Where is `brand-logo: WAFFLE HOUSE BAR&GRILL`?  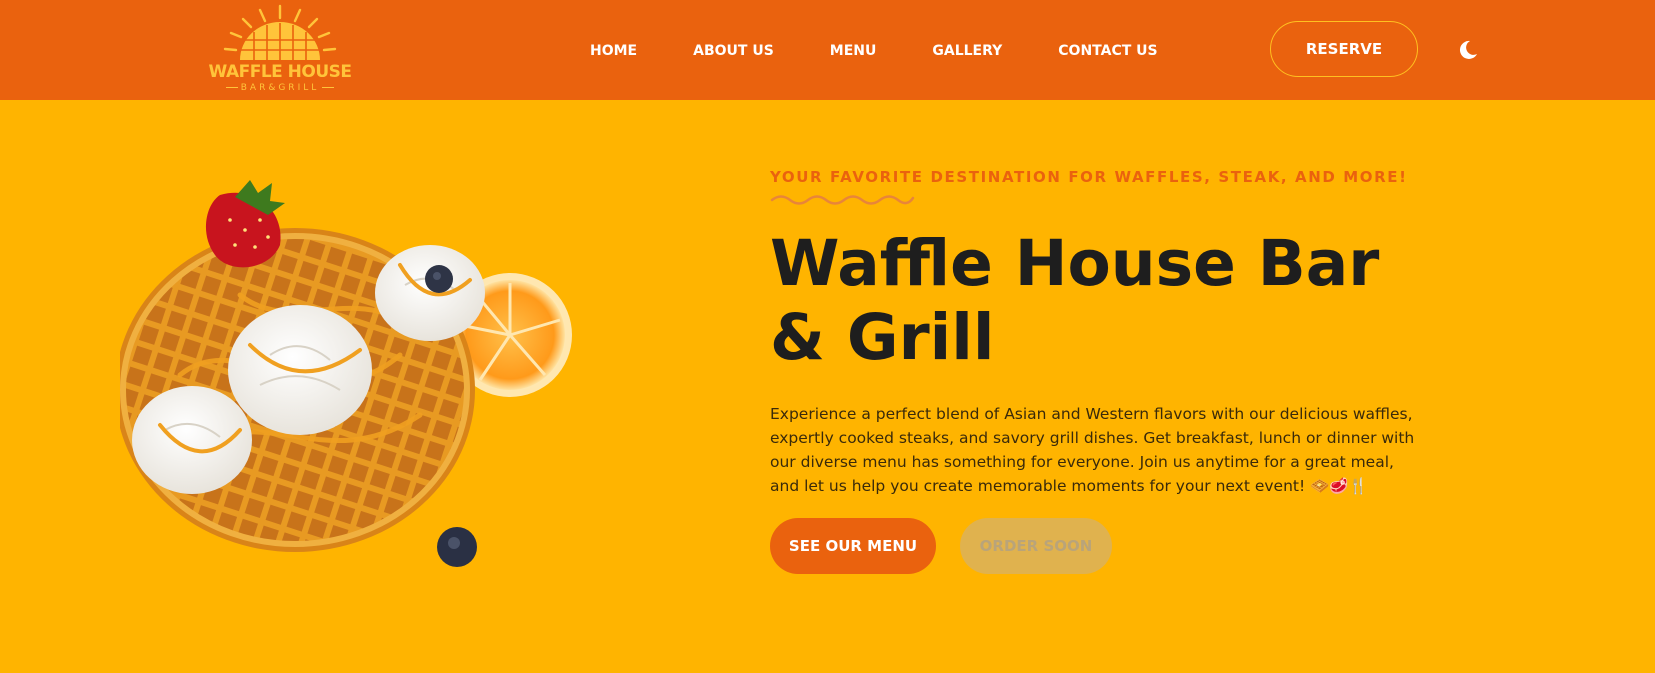
brand-logo: WAFFLE HOUSE BAR&GRILL is located at coordinates (280, 50).